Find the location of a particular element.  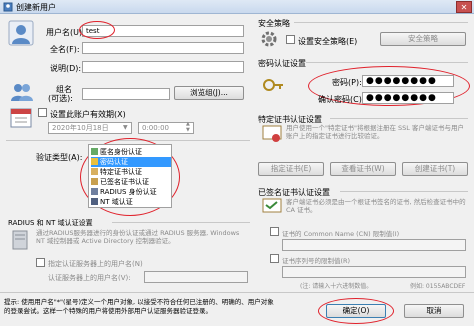

hex-note-prefix: (注: 请输入十六进制数值。 is located at coordinates (336, 286).